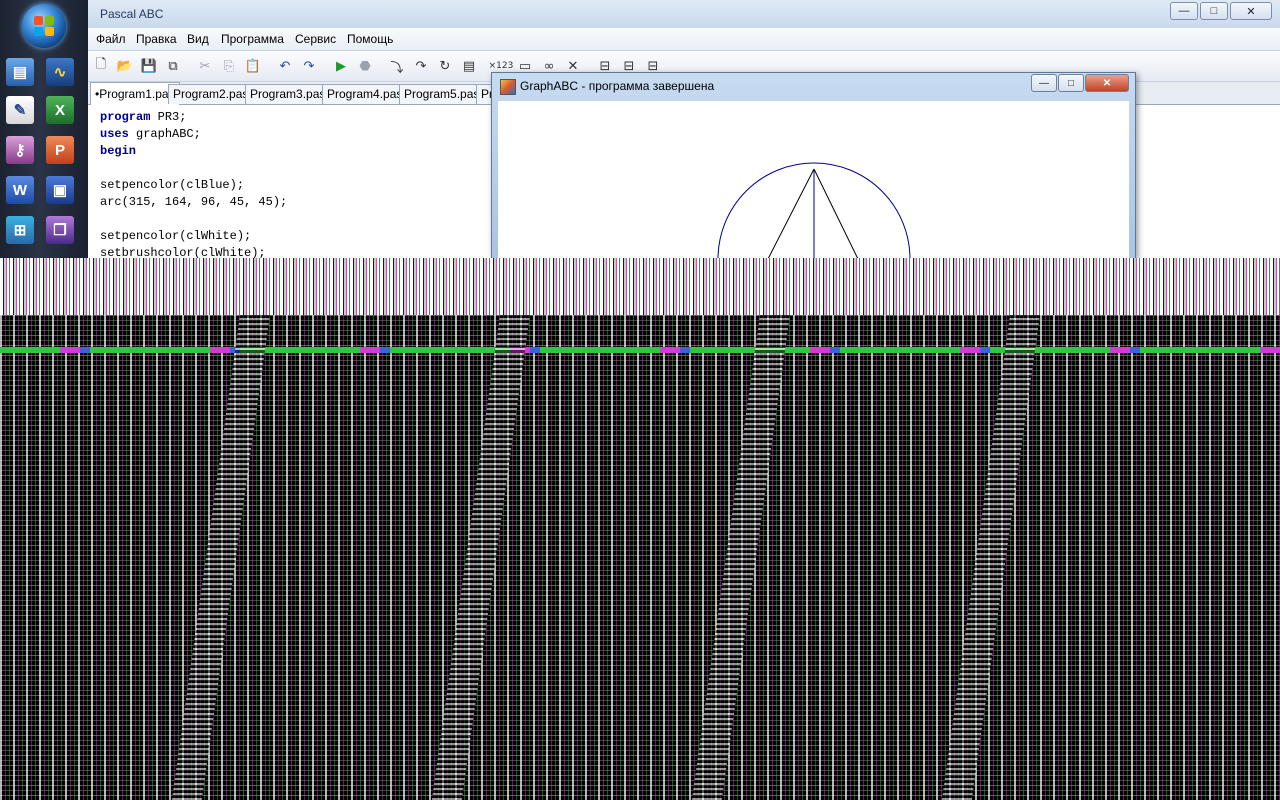 The width and height of the screenshot is (1280, 800). I want to click on window-switch-icon: ❐, so click(60, 230).